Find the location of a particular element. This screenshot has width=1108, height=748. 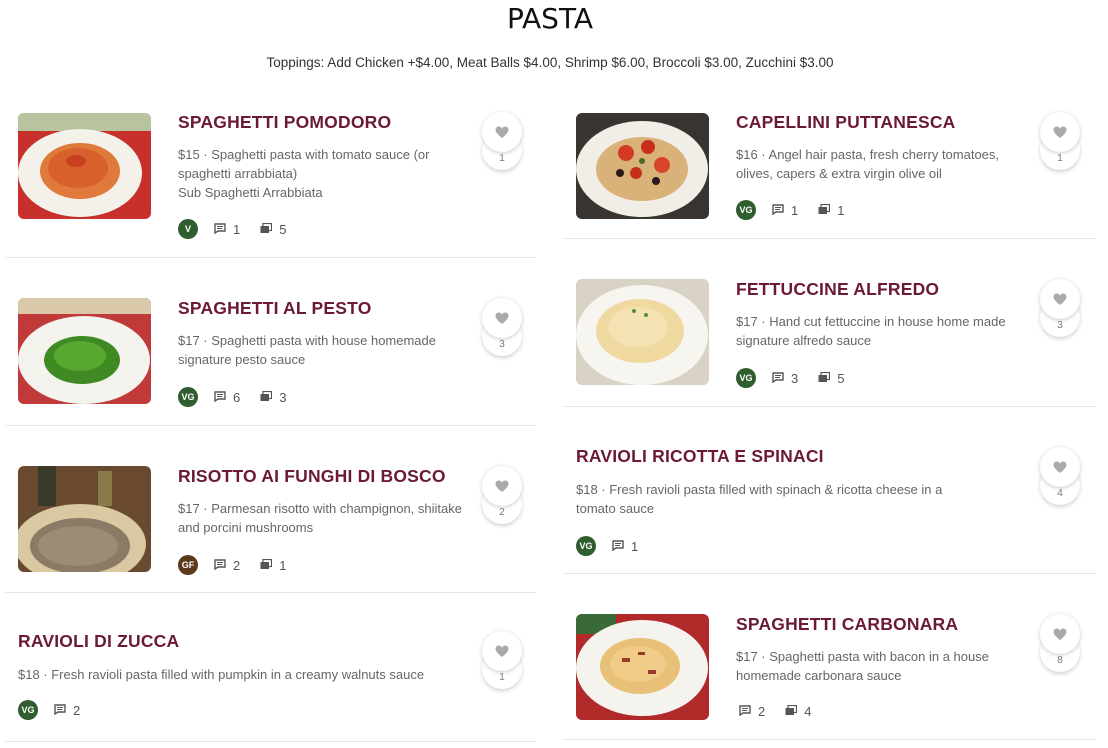

menu-item-name: RAVIOLI RICOTTA E SPINACI is located at coordinates (700, 456).